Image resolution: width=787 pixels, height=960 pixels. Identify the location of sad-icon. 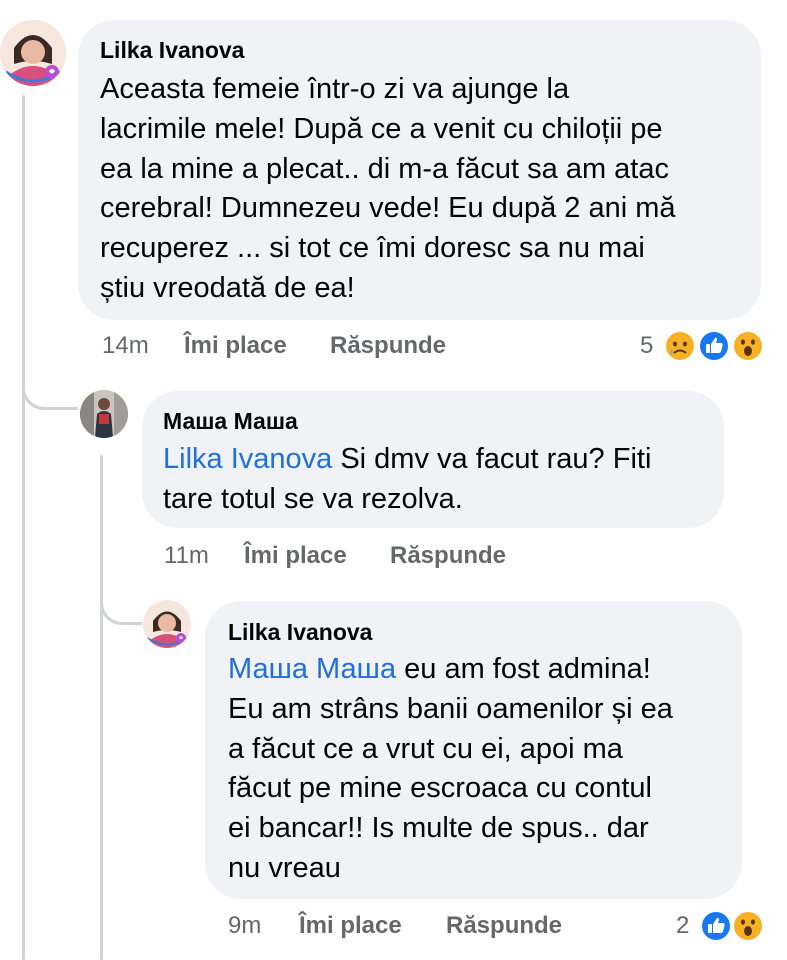
(680, 346).